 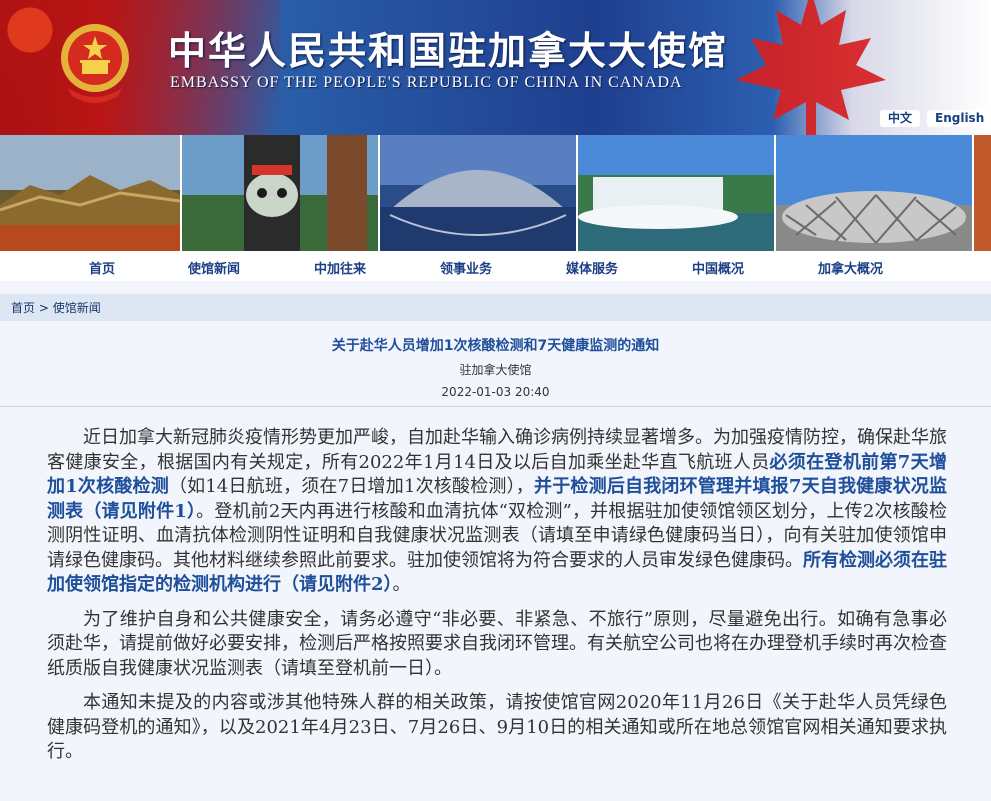 What do you see at coordinates (495, 267) in the screenshot?
I see `main-nav: 首页 使馆新闻 中加往来 领事业务 媒体服务 中国概况 加拿大概况` at bounding box center [495, 267].